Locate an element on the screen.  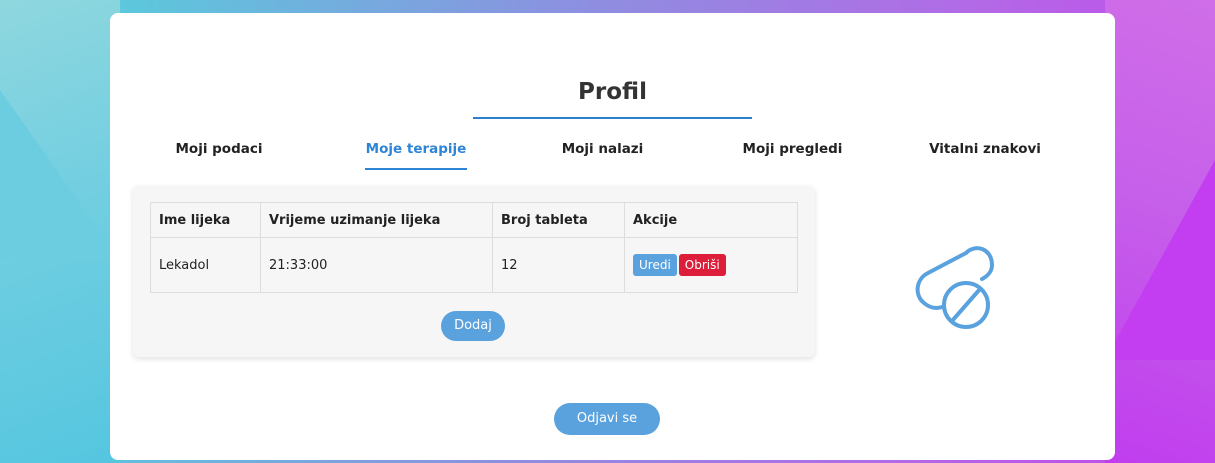
pills-icon is located at coordinates (955, 287).